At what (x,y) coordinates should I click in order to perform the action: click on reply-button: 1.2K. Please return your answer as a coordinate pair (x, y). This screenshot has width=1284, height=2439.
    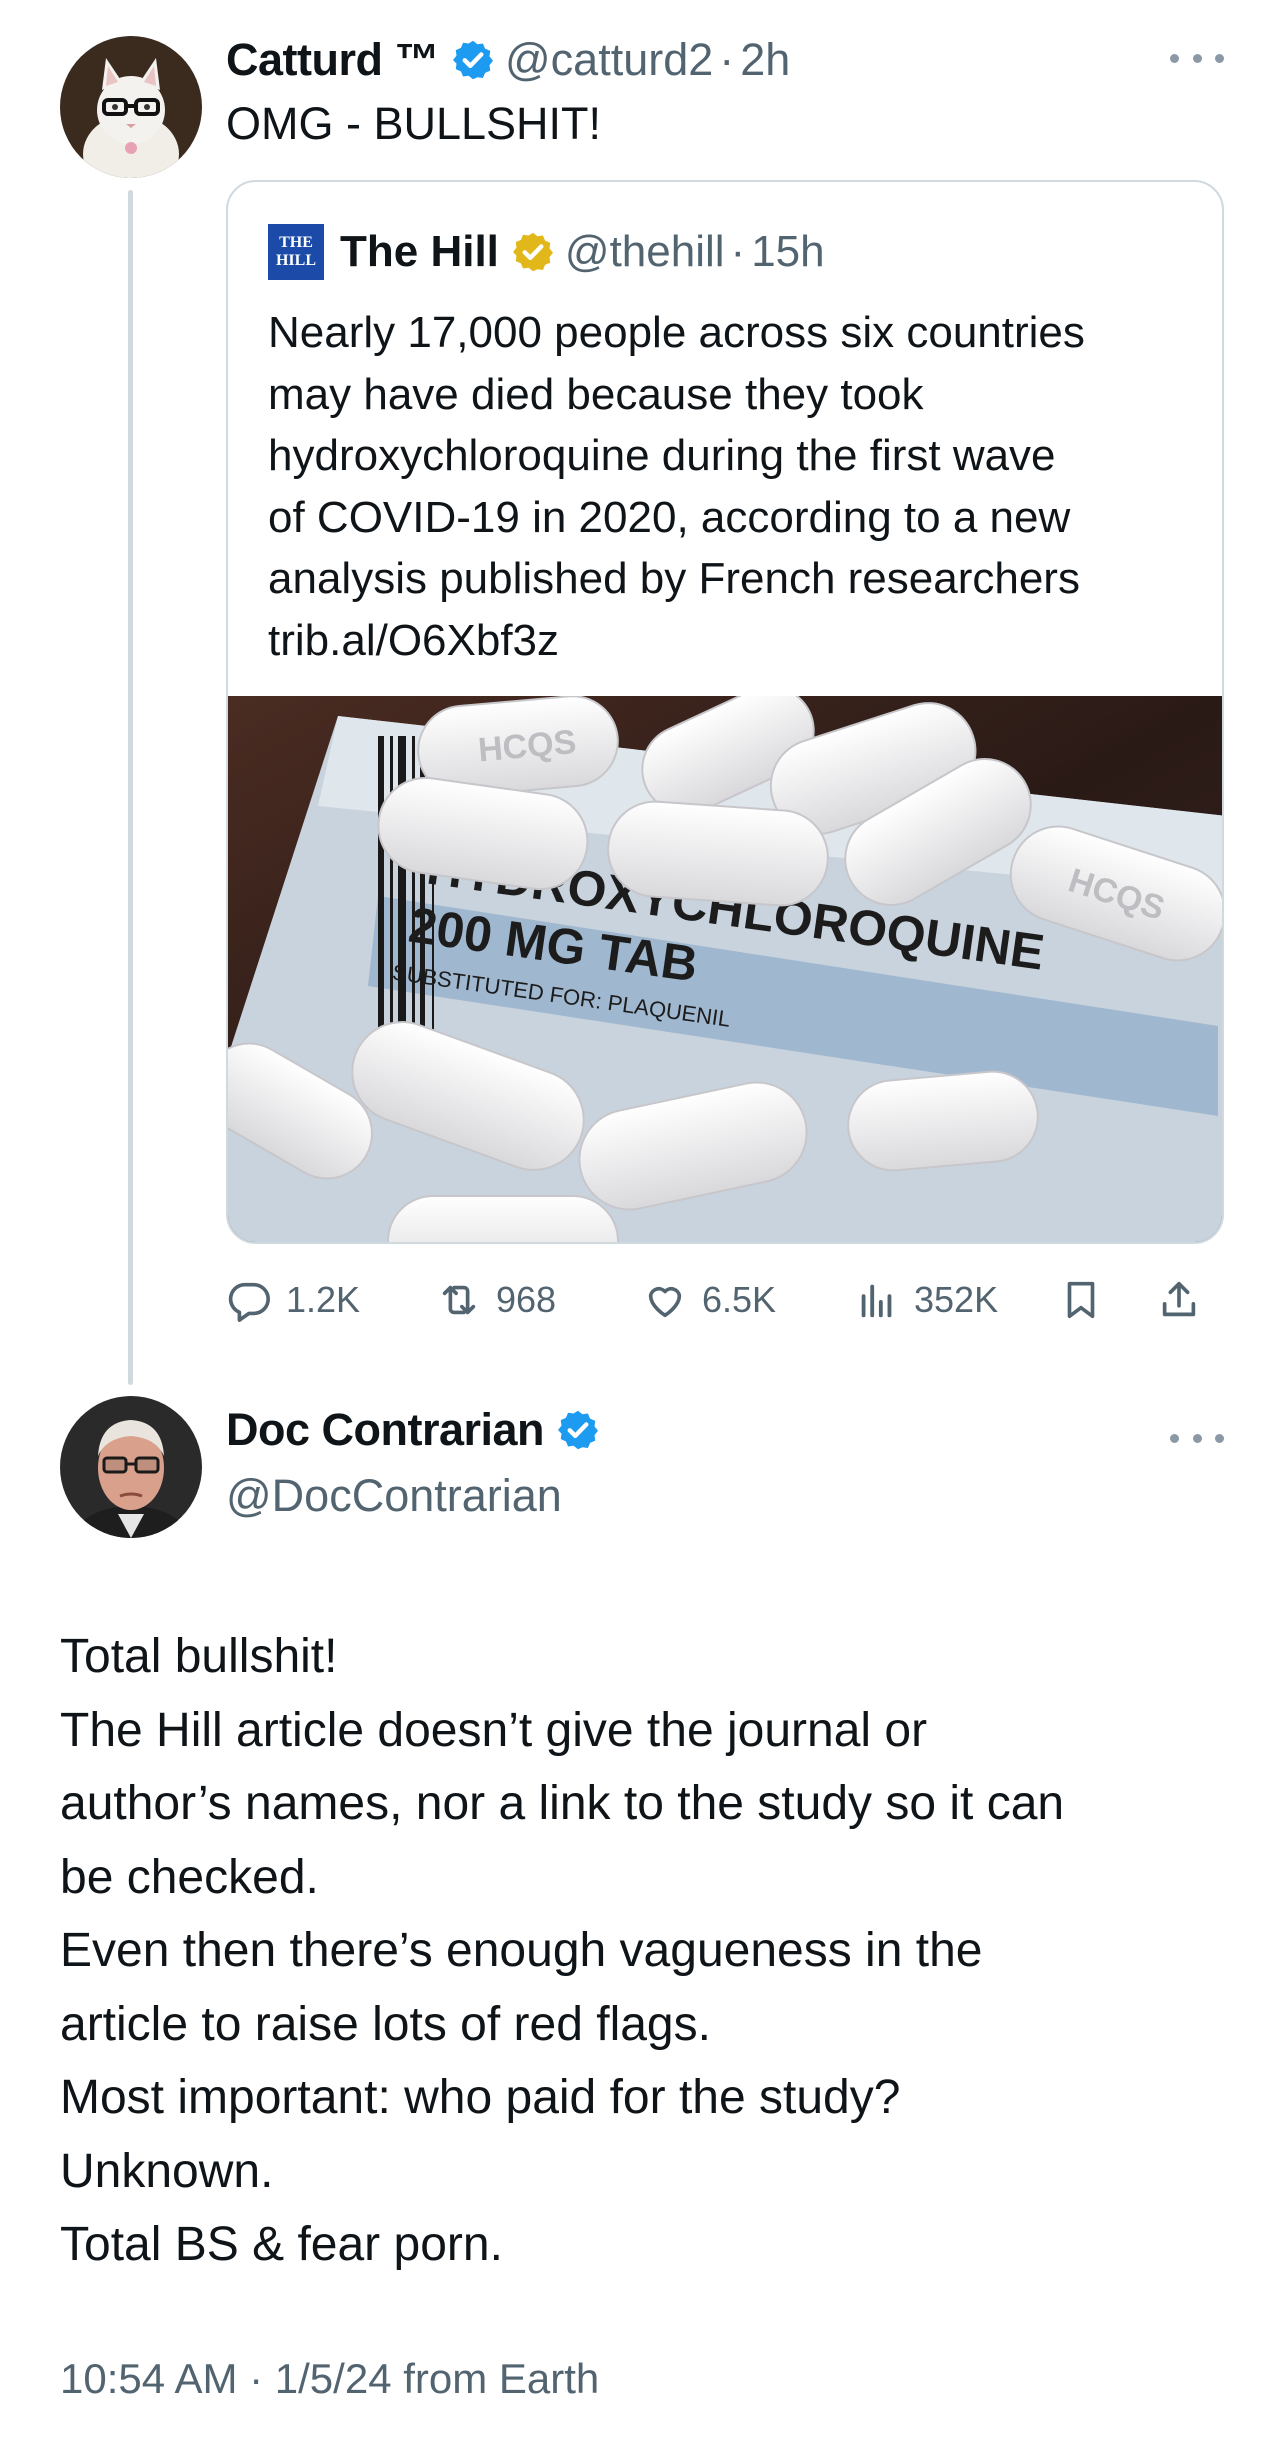
    Looking at the image, I should click on (293, 1300).